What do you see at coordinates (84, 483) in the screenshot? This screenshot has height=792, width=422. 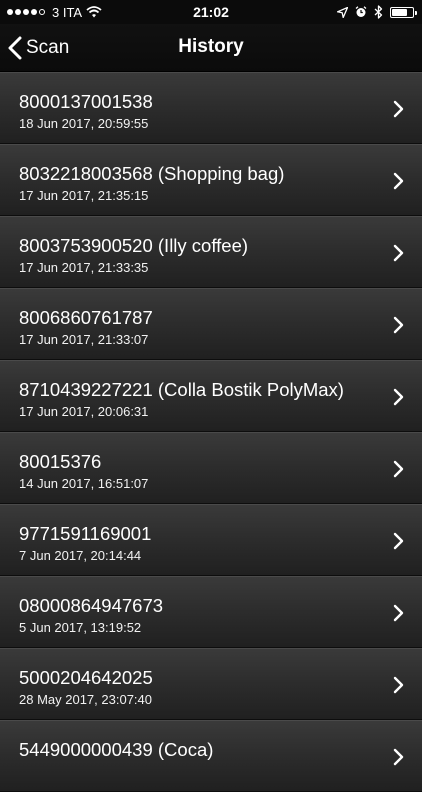 I see `scan-date: 14 Jun 2017, 16:51:07` at bounding box center [84, 483].